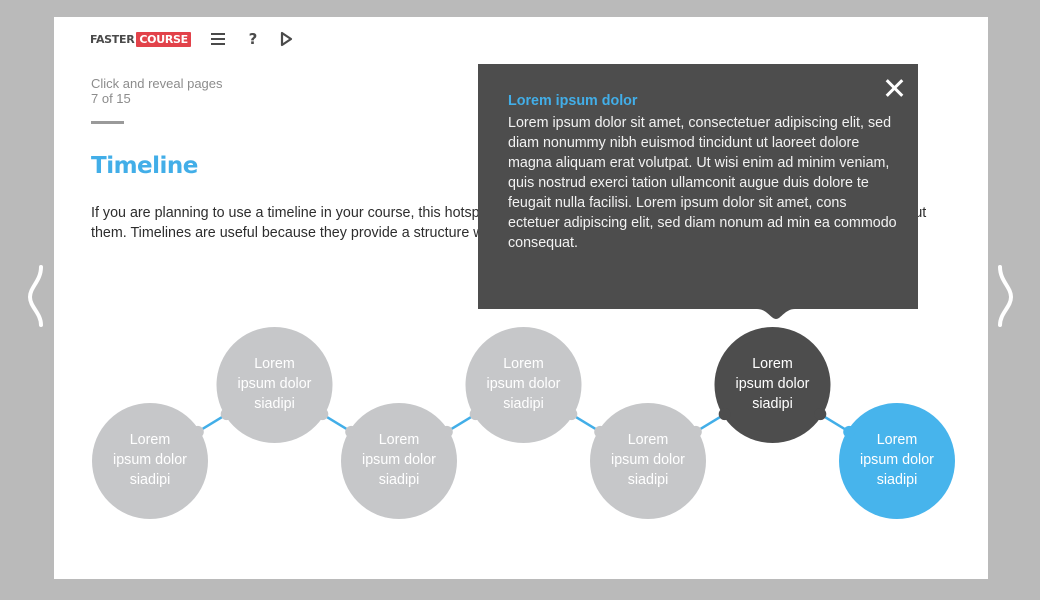  I want to click on chevron-left-icon, so click(35, 296).